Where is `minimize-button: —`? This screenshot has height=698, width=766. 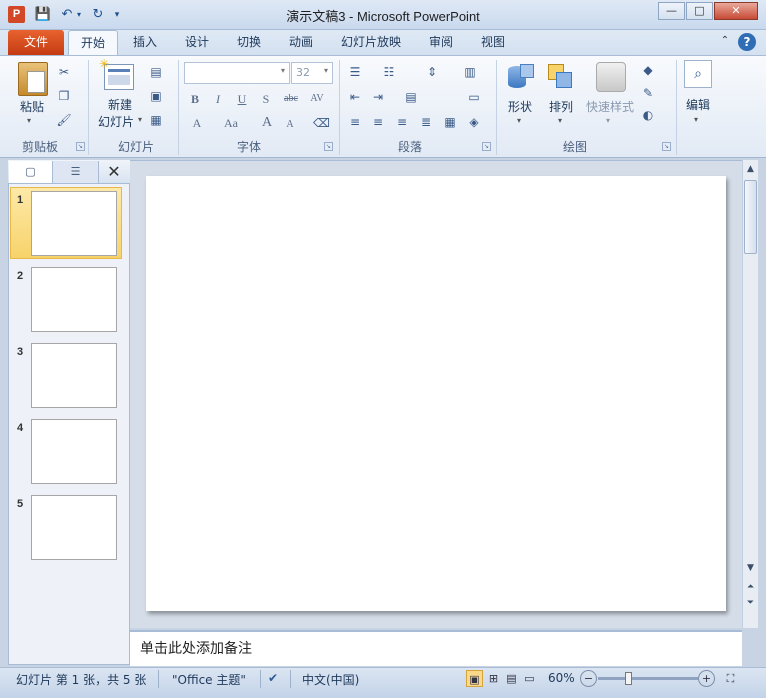
minimize-button: — is located at coordinates (671, 11).